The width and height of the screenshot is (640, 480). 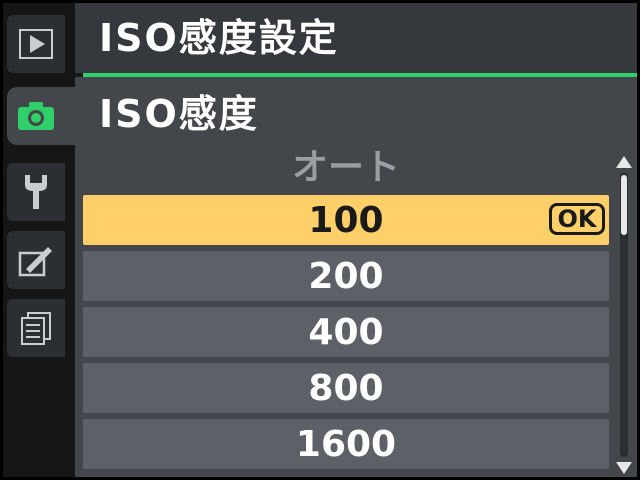 I want to click on option-auto: オート, so click(x=346, y=164).